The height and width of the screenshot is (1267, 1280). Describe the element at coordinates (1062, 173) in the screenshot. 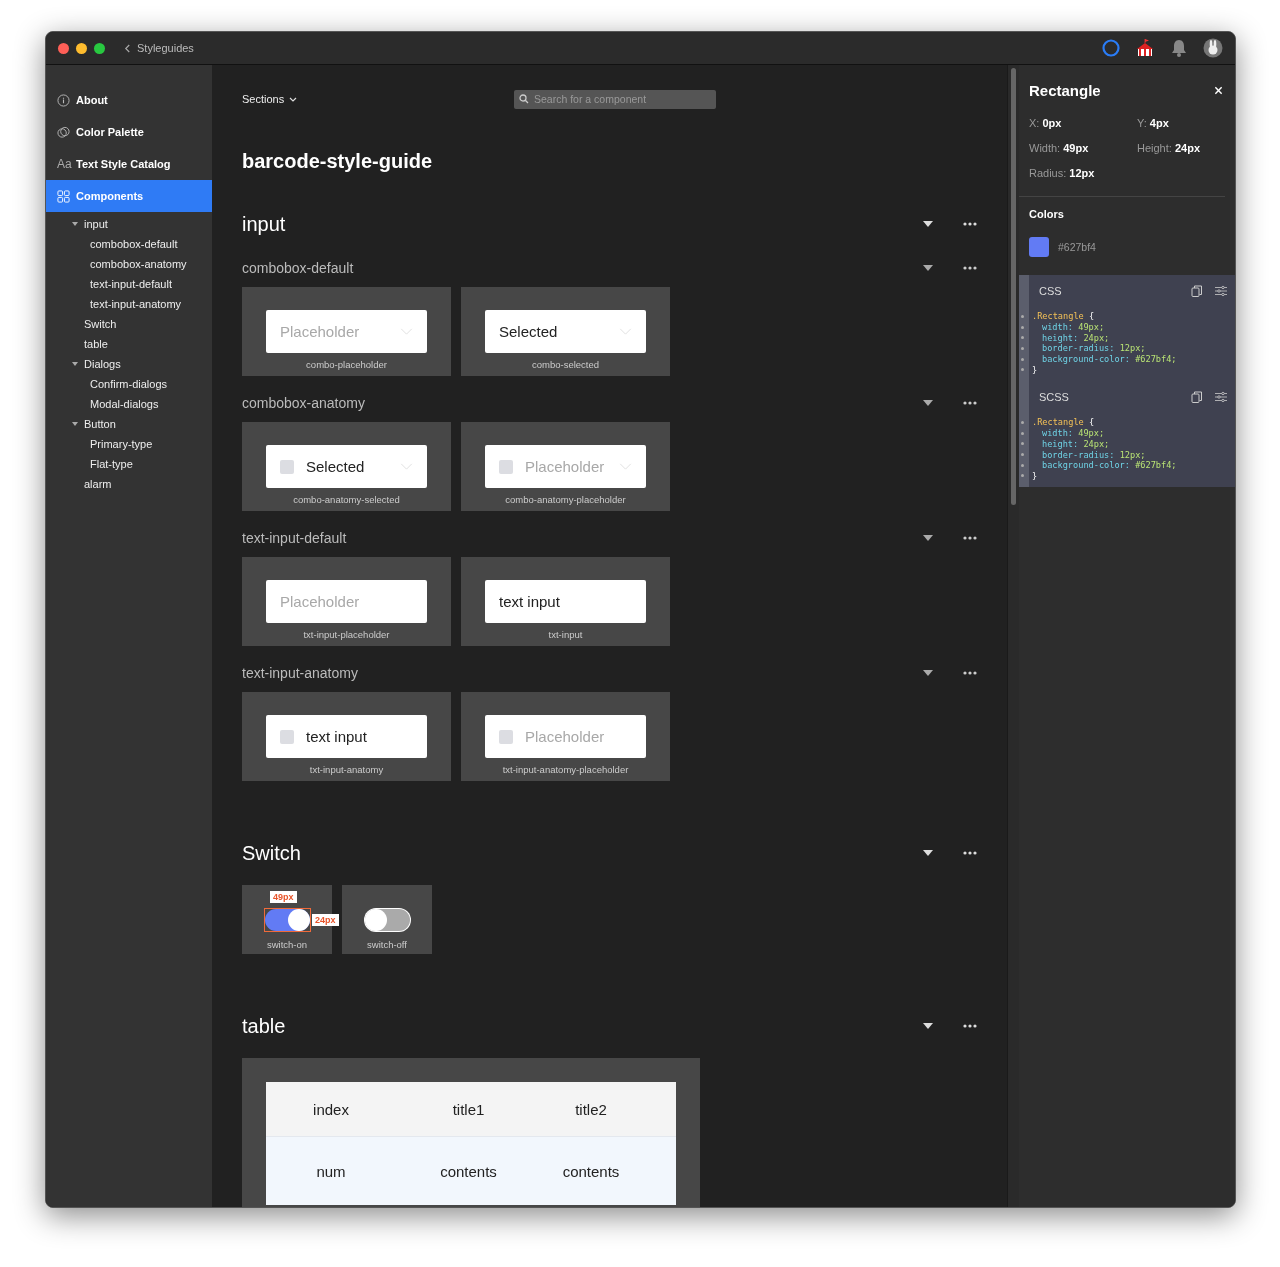

I see `property-text: Radius: 12px` at that location.